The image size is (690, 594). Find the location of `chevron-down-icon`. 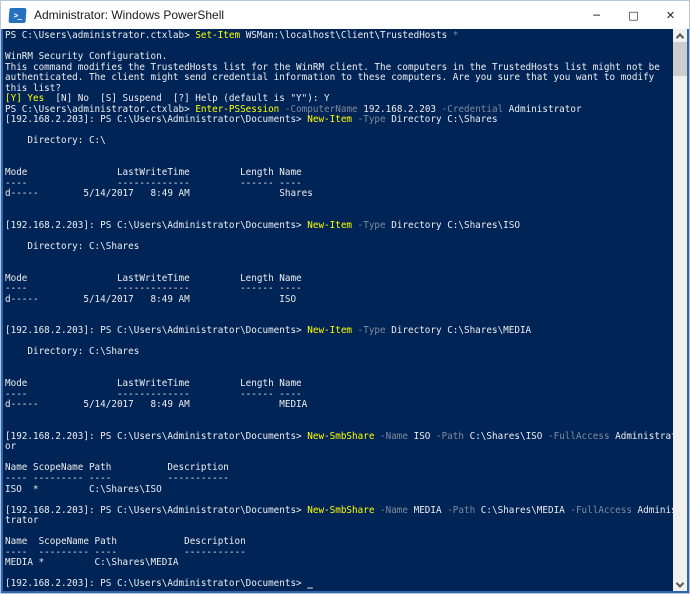

chevron-down-icon is located at coordinates (680, 583).